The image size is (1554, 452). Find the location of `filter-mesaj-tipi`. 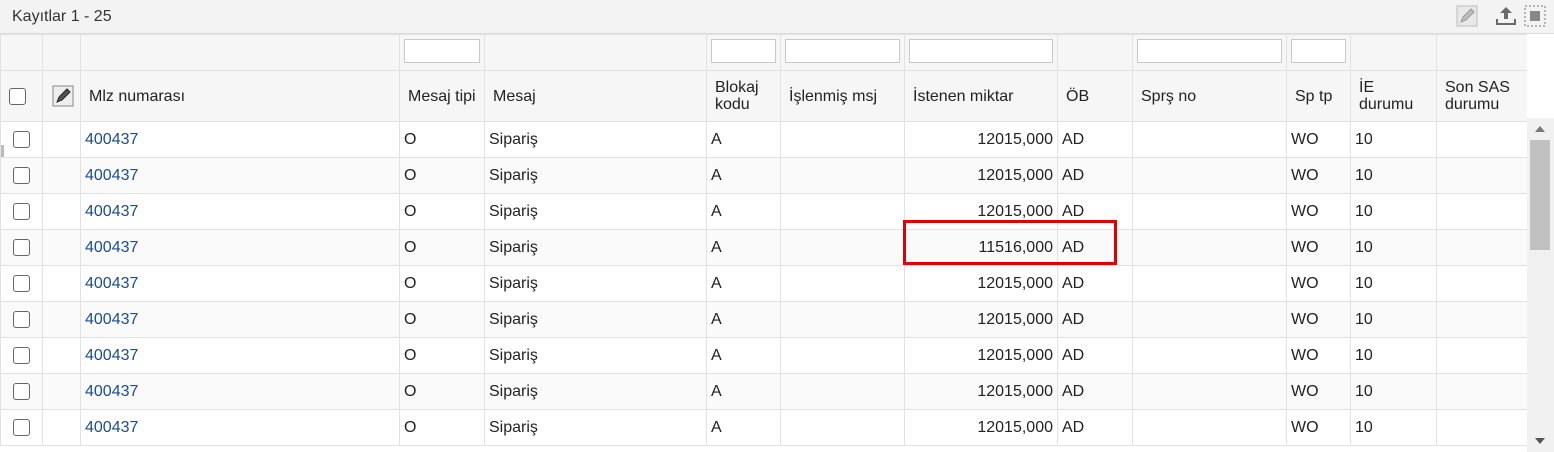

filter-mesaj-tipi is located at coordinates (442, 51).